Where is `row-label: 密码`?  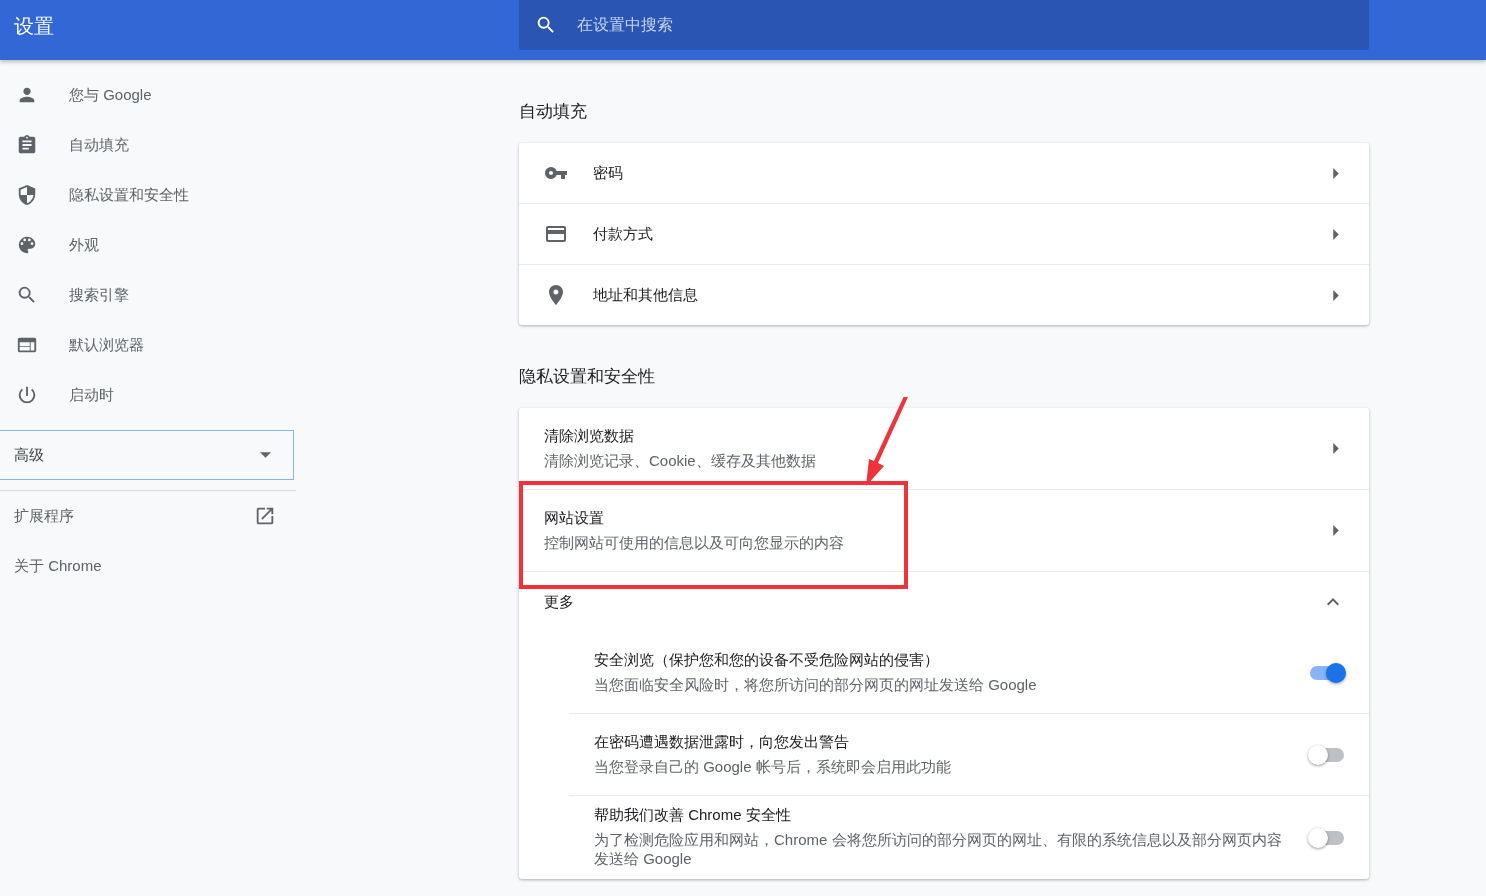
row-label: 密码 is located at coordinates (608, 173).